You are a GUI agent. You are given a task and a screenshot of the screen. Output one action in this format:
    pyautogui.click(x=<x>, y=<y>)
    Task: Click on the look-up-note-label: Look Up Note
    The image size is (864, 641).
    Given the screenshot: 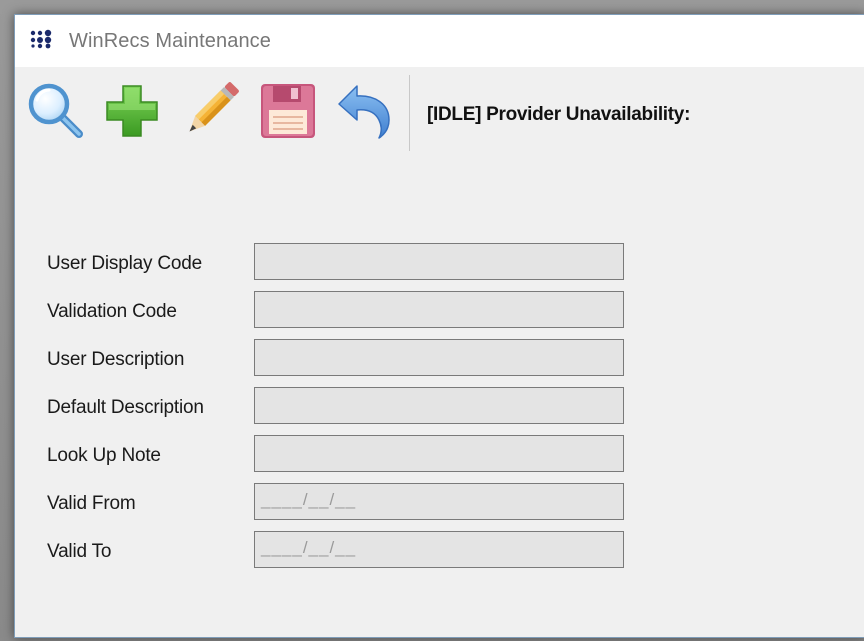 What is the action you would take?
    pyautogui.click(x=104, y=455)
    